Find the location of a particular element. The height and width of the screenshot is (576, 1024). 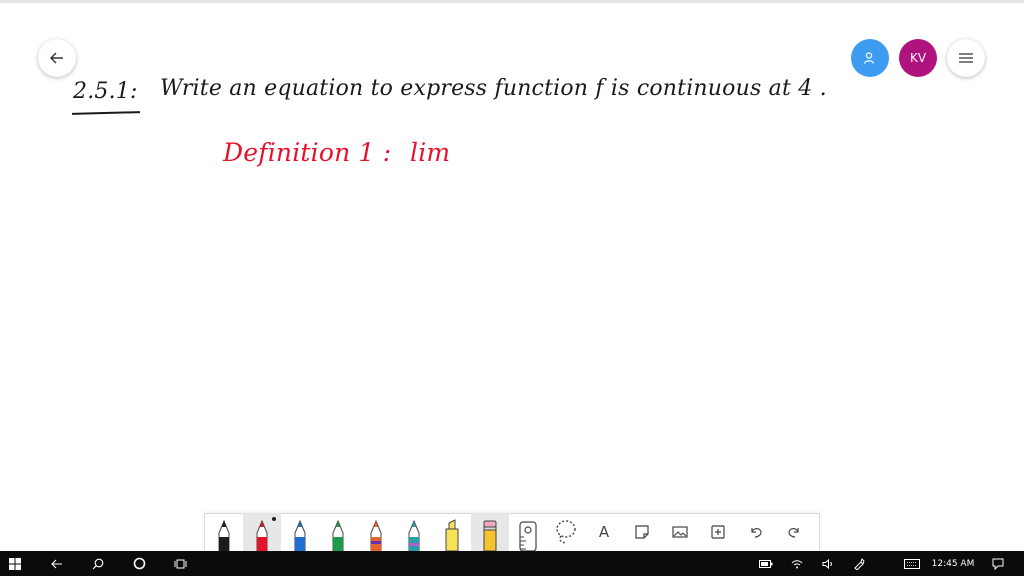

definition-start: lim is located at coordinates (430, 152).